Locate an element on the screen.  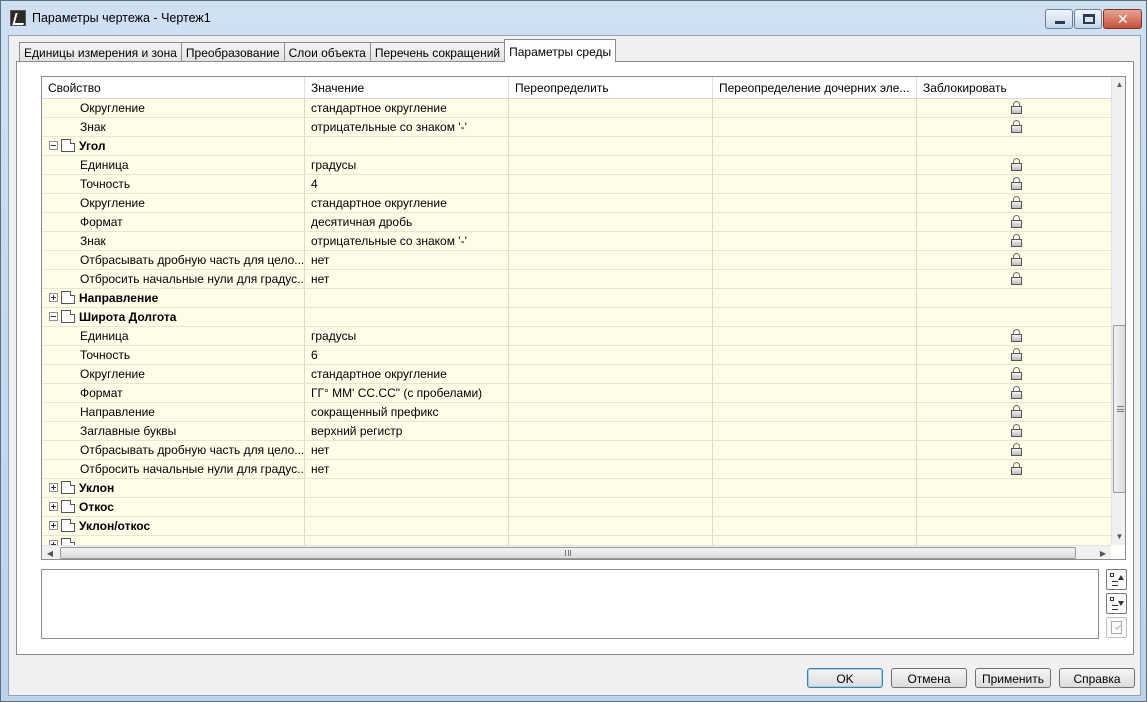
collapse-all-button is located at coordinates (1116, 579).